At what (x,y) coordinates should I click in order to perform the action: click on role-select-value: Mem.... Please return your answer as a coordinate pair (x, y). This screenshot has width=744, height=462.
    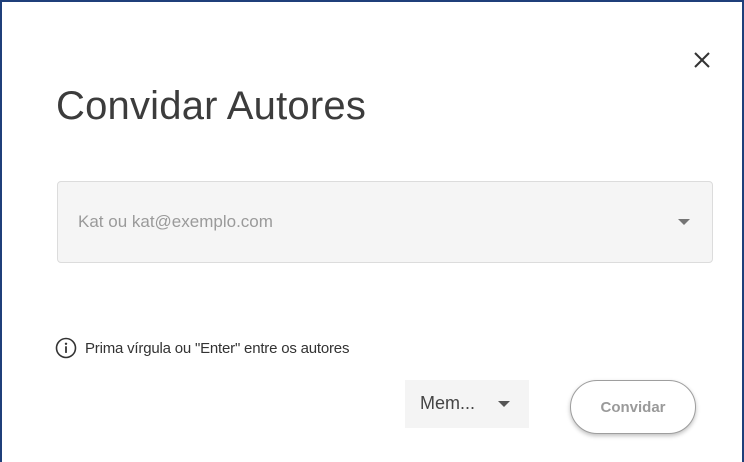
    Looking at the image, I should click on (448, 403).